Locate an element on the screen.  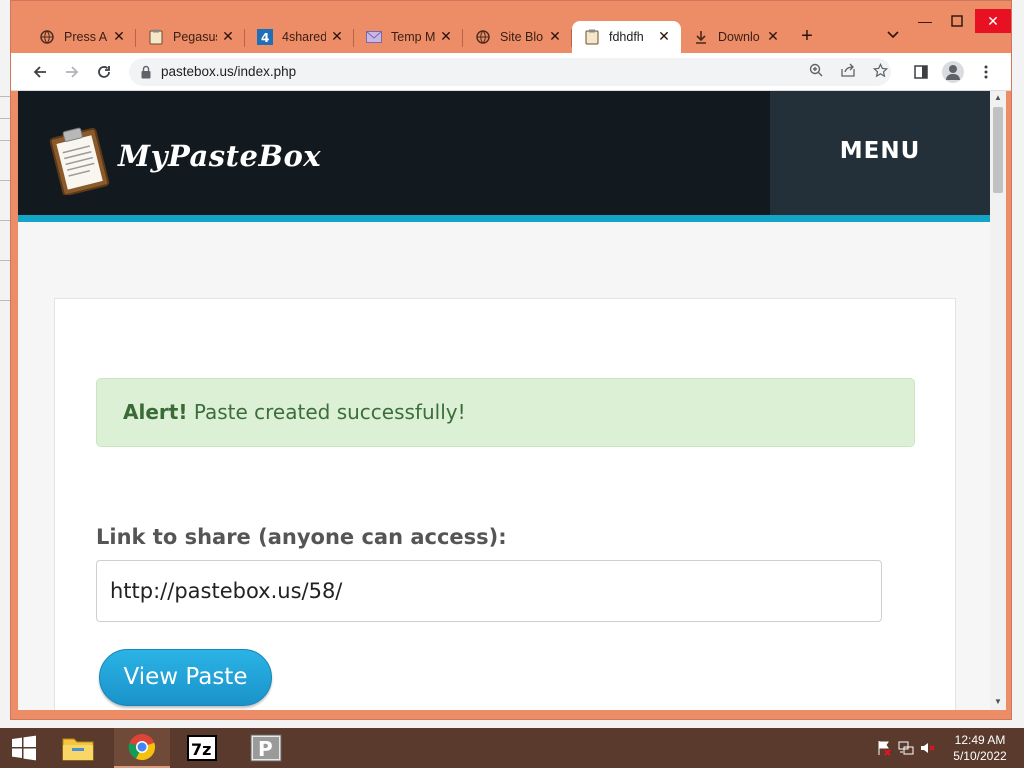
system-tray: 12:49 AM 5/10/2022 is located at coordinates (946, 748).